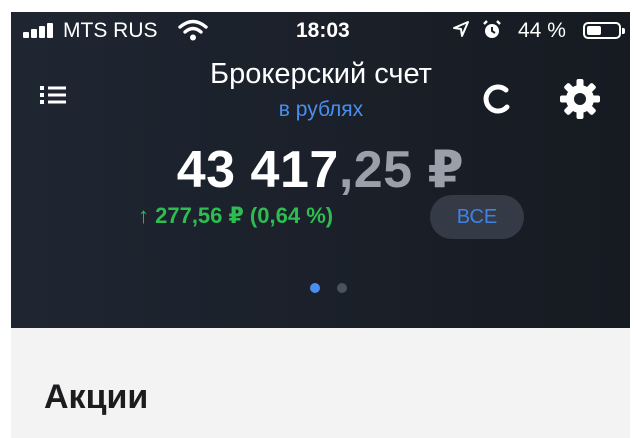  Describe the element at coordinates (492, 29) in the screenshot. I see `alarm-icon` at that location.